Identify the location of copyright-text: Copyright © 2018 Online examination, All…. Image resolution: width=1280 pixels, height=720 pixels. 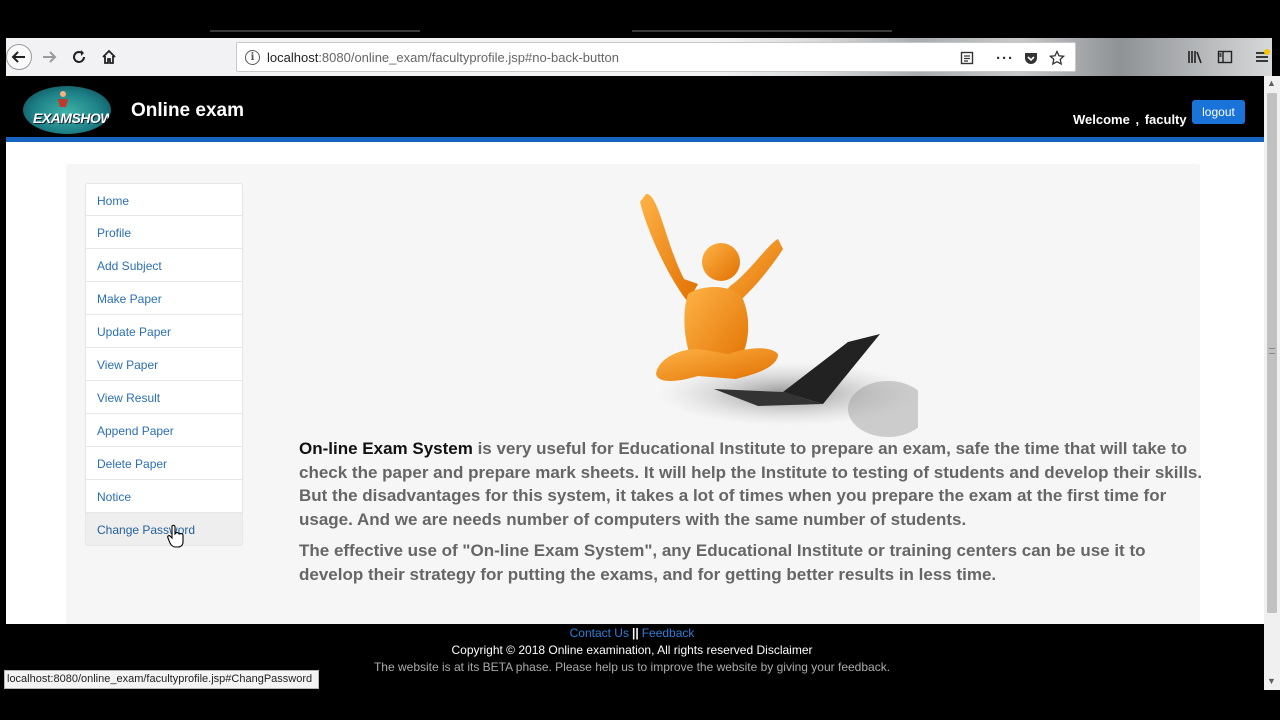
(632, 650).